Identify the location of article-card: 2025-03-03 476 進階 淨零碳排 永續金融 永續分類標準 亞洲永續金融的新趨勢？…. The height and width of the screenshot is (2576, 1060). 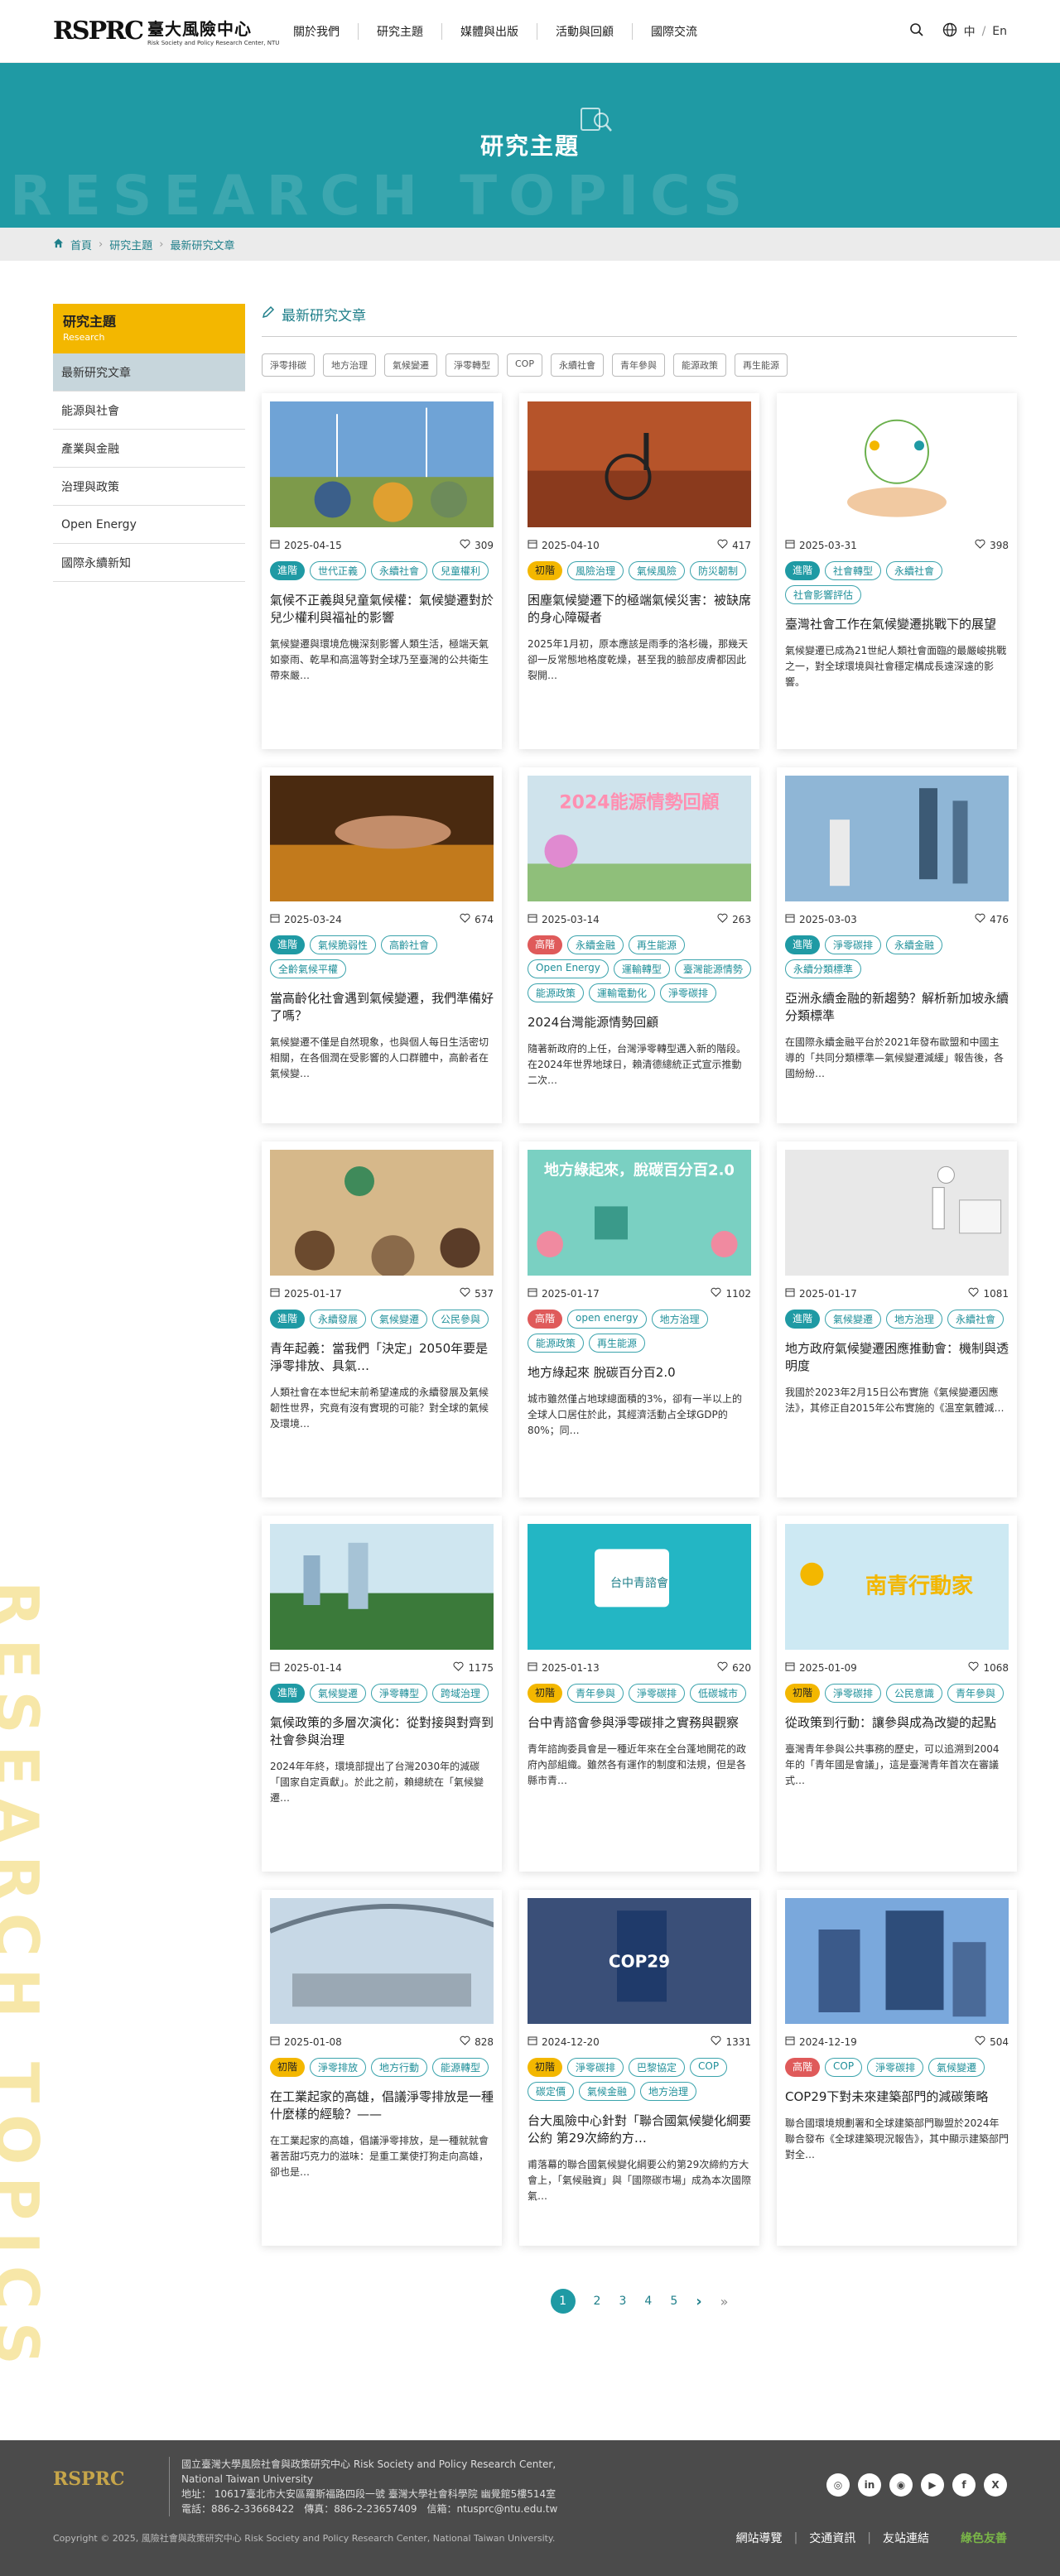
(897, 945).